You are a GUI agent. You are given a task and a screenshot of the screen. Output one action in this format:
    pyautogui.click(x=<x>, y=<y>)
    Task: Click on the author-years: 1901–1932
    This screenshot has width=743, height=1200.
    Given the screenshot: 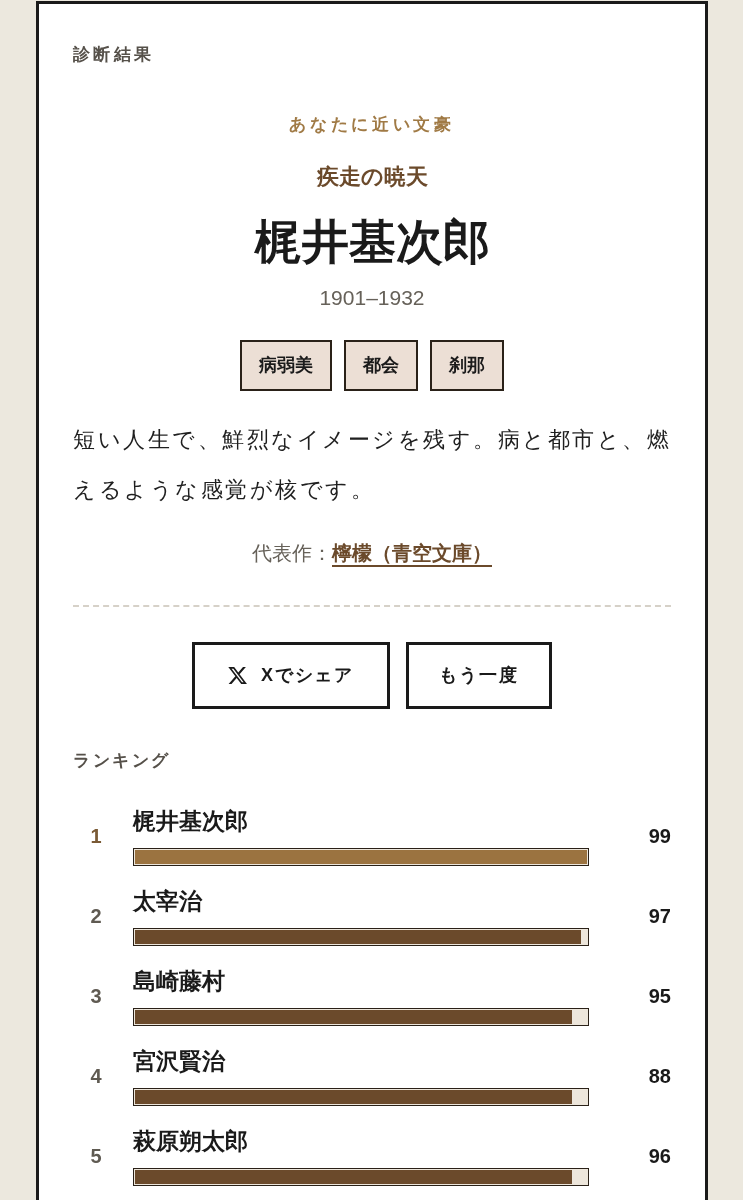 What is the action you would take?
    pyautogui.click(x=372, y=298)
    